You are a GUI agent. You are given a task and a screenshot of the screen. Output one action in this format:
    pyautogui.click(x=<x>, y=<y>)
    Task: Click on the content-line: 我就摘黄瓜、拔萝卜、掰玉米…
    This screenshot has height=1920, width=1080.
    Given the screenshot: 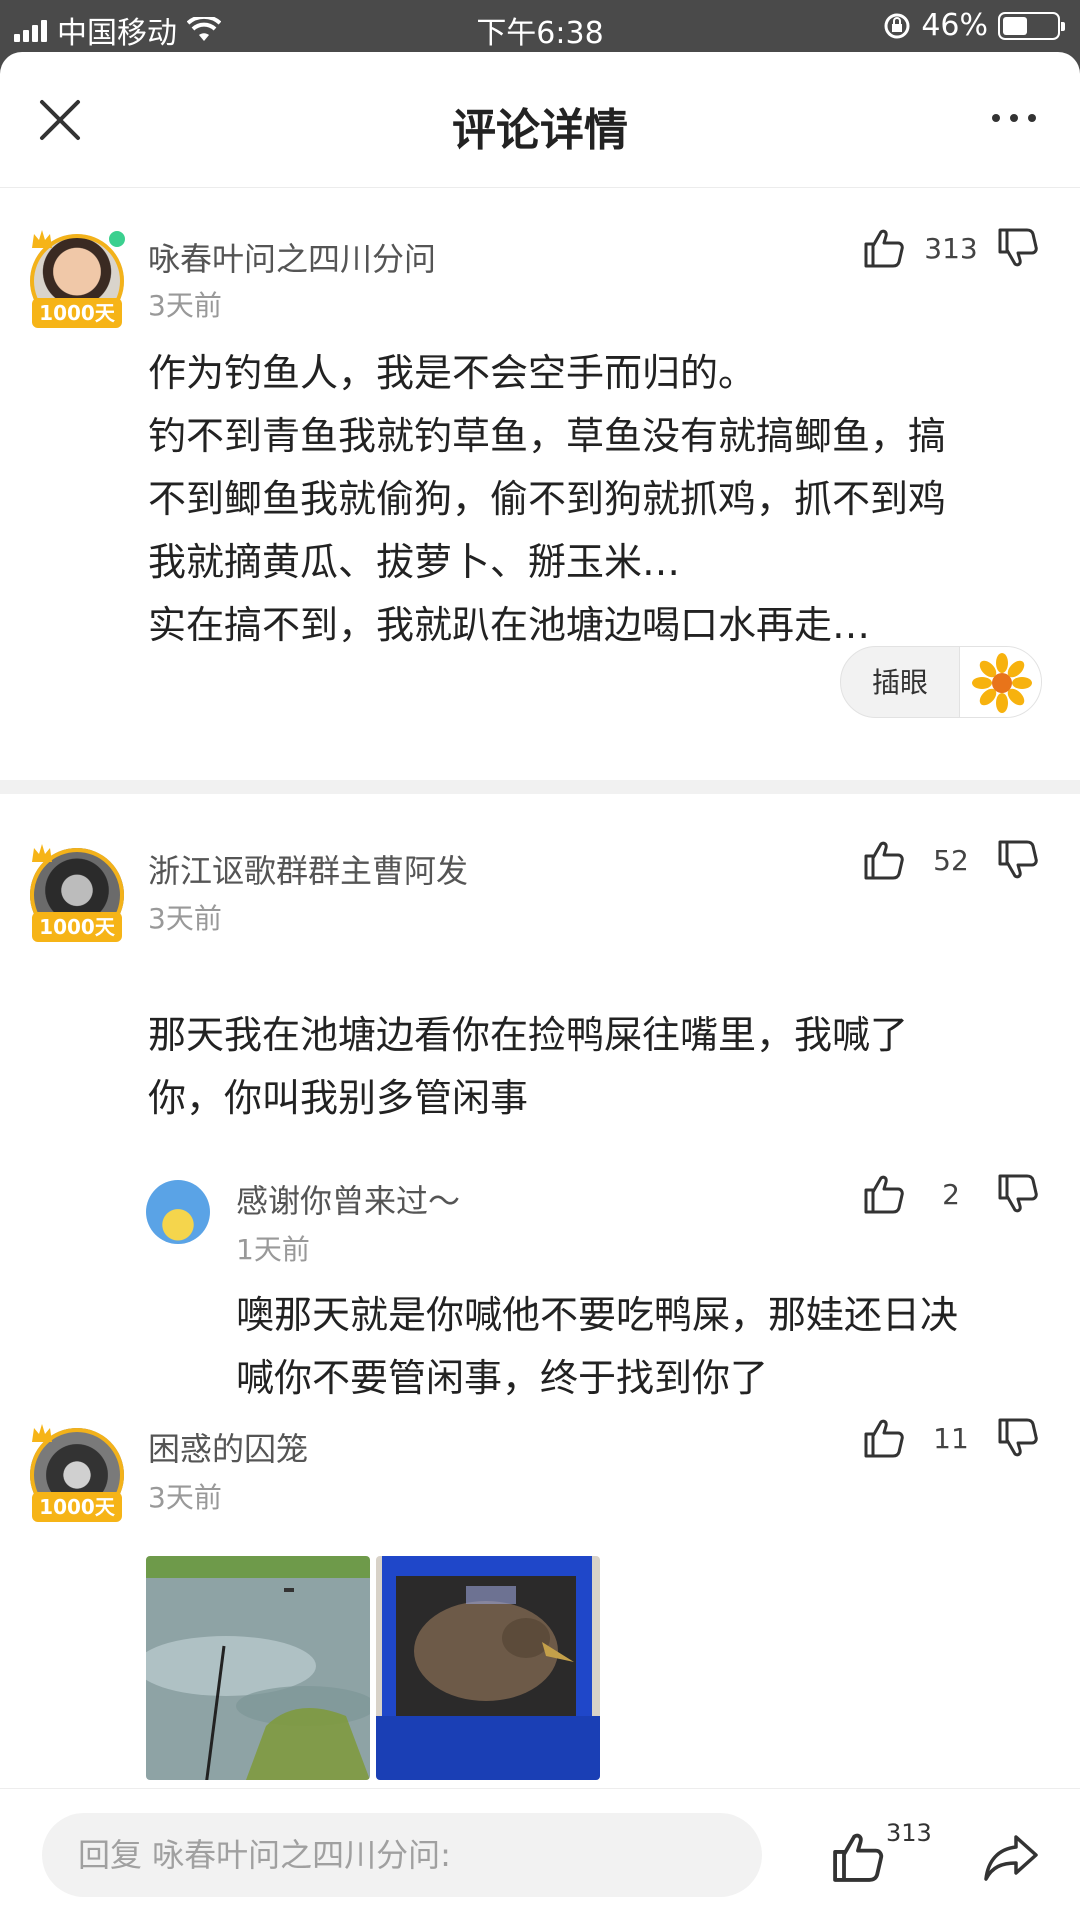 What is the action you would take?
    pyautogui.click(x=414, y=562)
    